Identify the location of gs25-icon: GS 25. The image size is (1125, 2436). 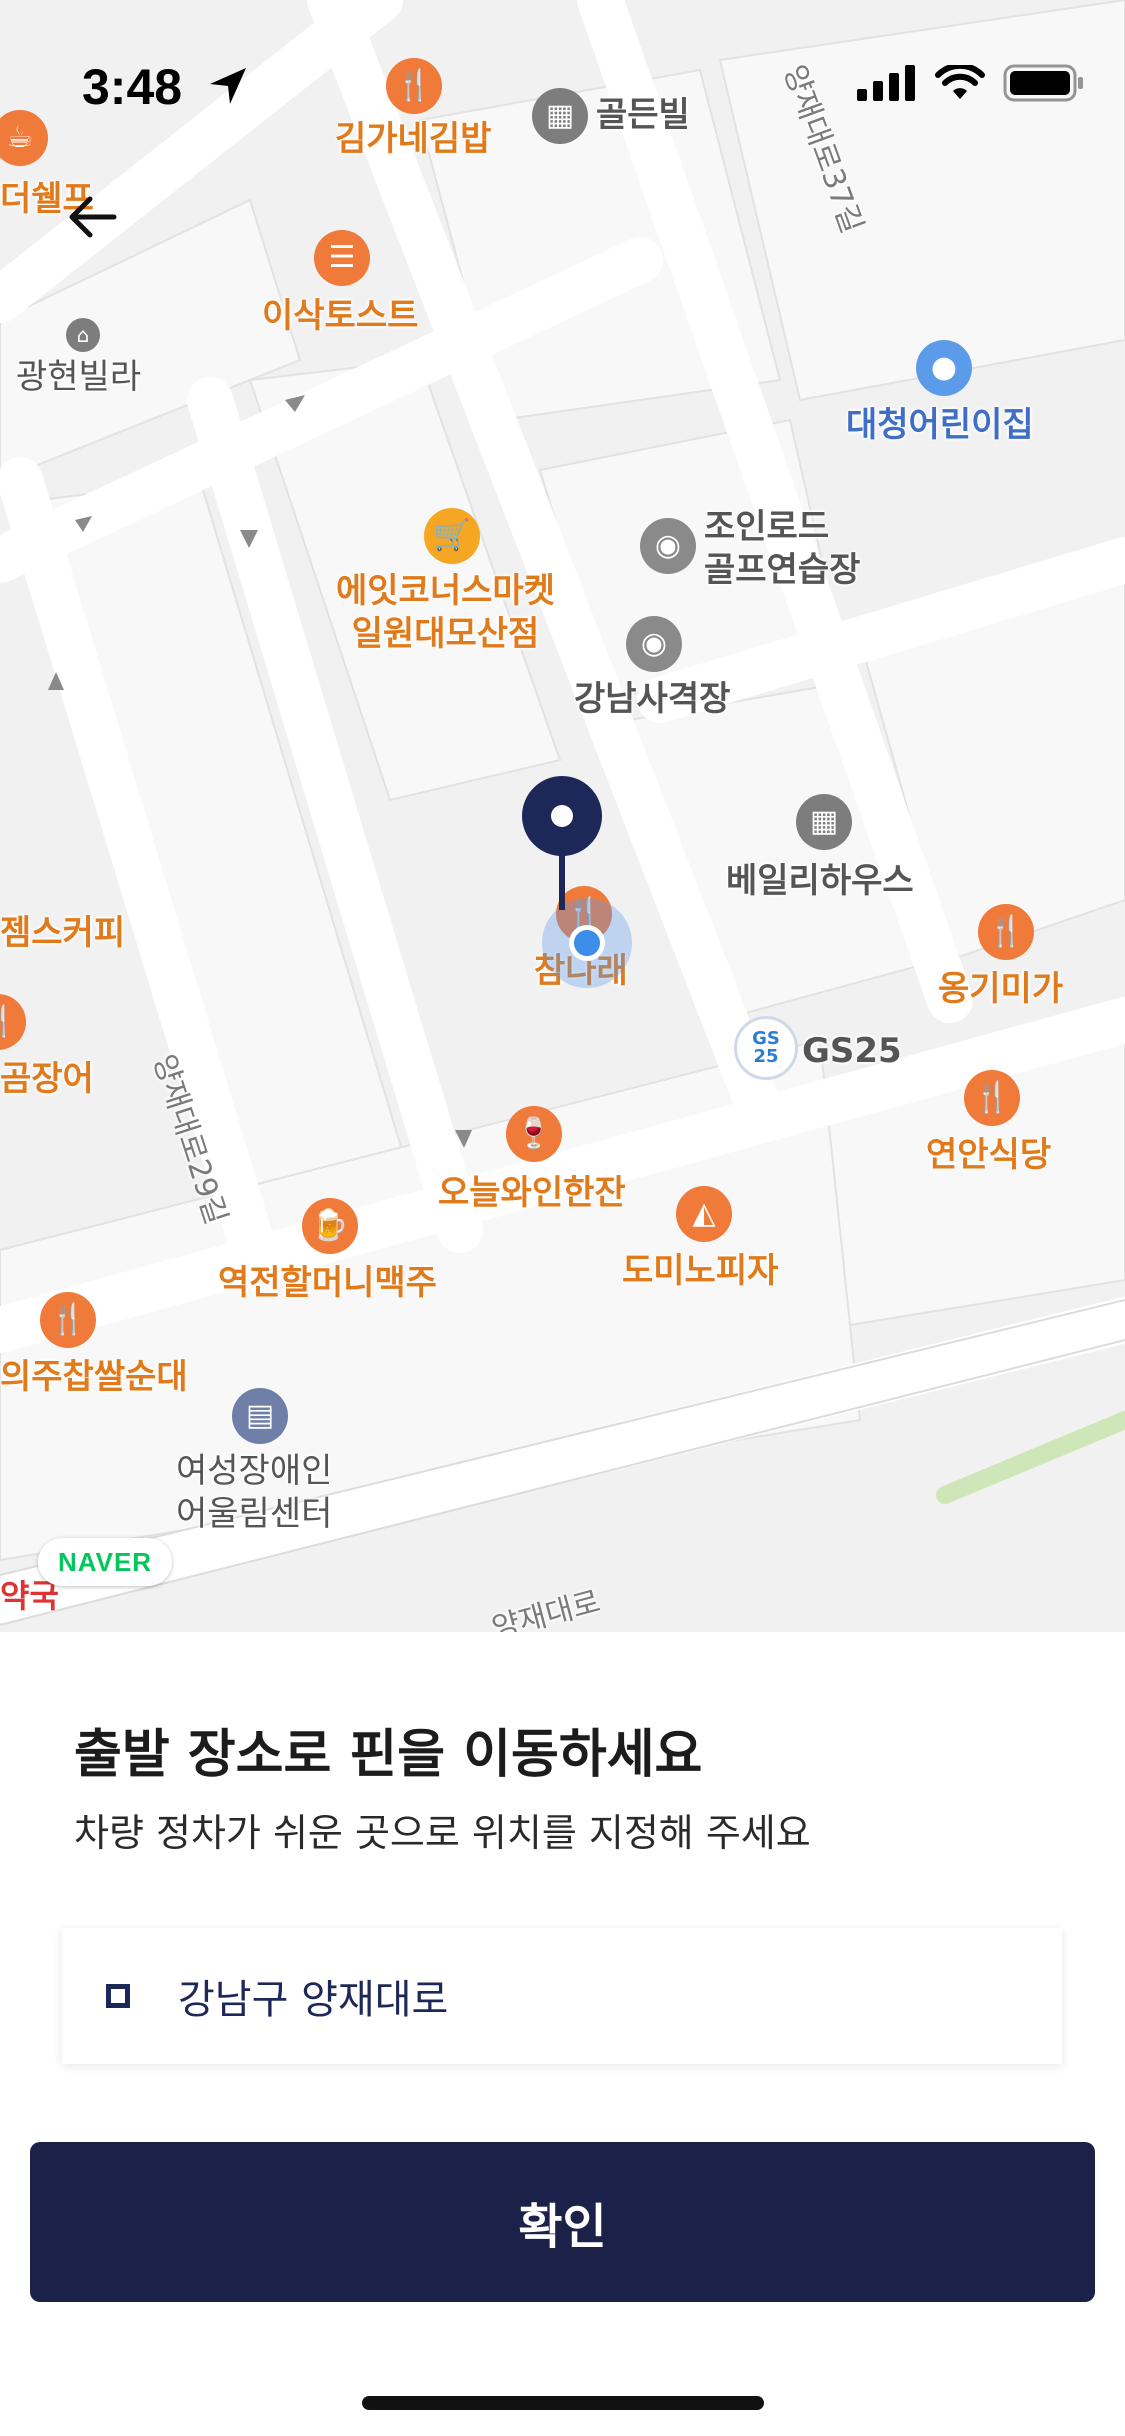
(766, 1048).